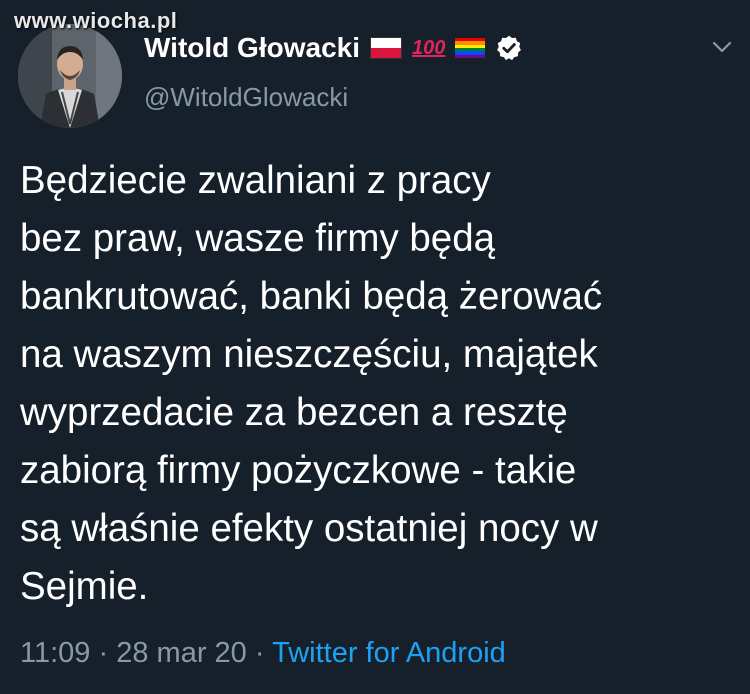 This screenshot has width=750, height=694. What do you see at coordinates (96, 20) in the screenshot?
I see `site-watermark: www.wiocha.pl` at bounding box center [96, 20].